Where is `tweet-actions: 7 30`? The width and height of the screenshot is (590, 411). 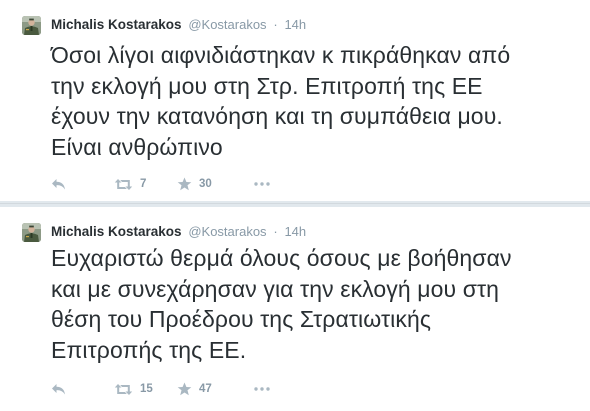
tweet-actions: 7 30 is located at coordinates (201, 184).